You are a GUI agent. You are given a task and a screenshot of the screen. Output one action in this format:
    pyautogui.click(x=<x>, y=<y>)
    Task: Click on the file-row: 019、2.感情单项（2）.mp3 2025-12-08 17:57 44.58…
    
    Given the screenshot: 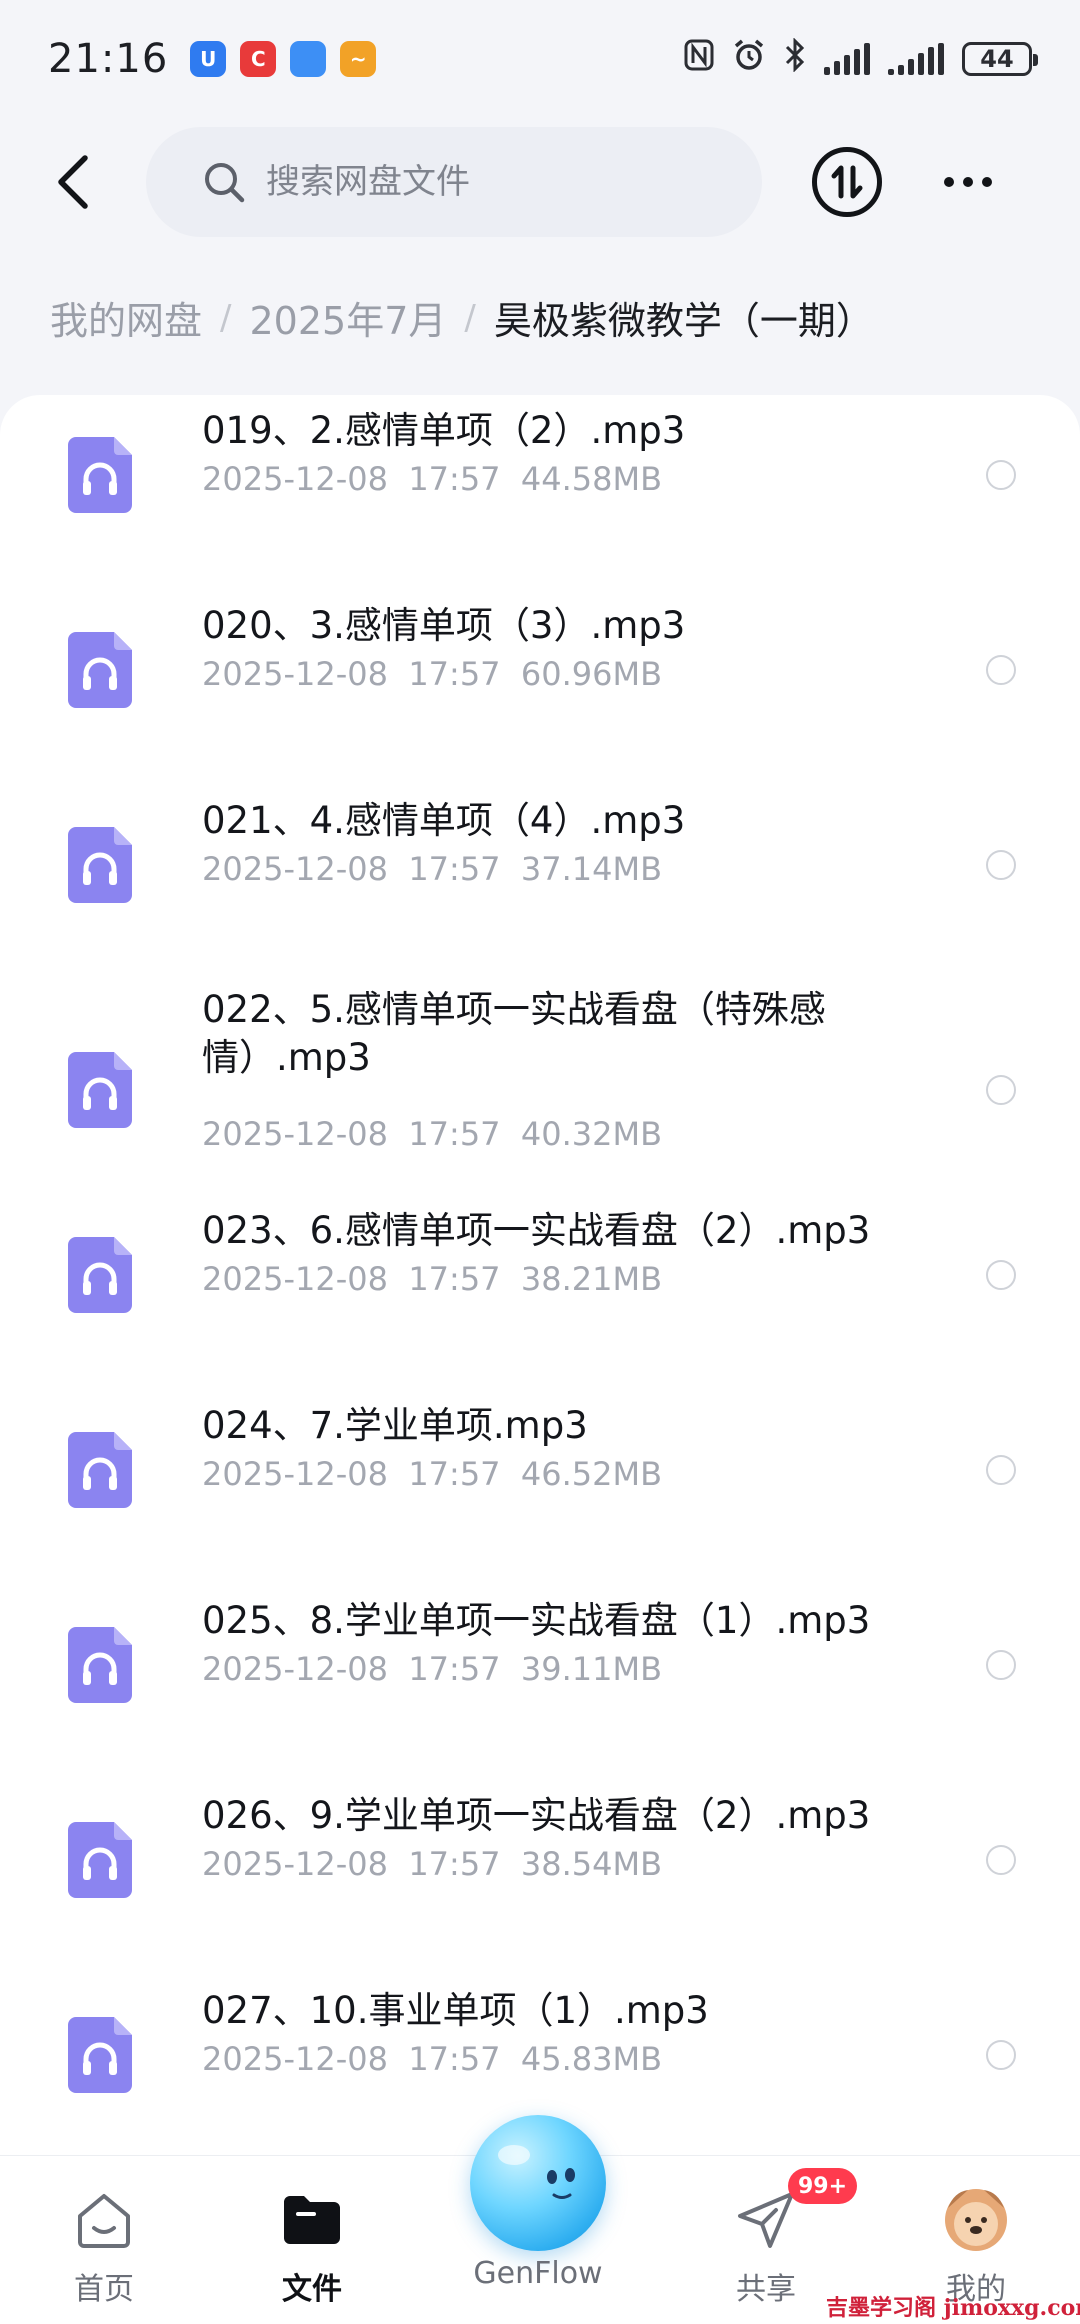 What is the action you would take?
    pyautogui.click(x=540, y=492)
    